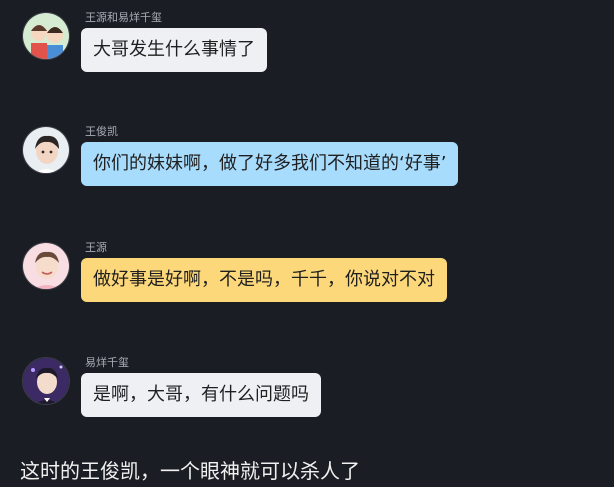 The image size is (614, 487). I want to click on caption-text: 这时的王俊凯，一个眼神就可以杀人了, so click(190, 471).